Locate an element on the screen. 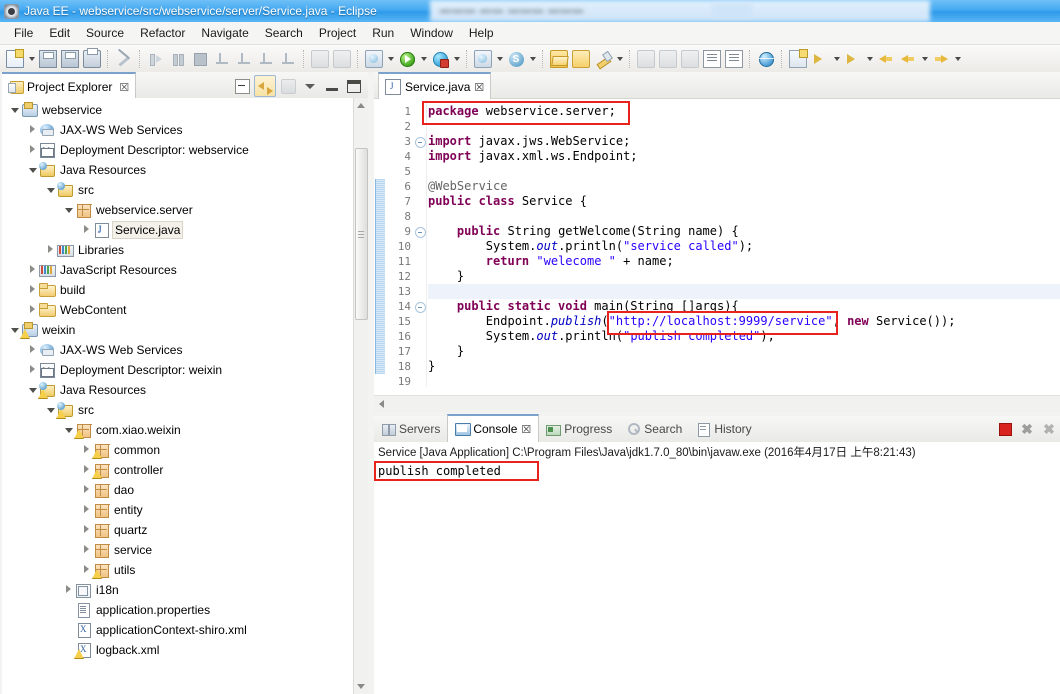  menu-window: Window is located at coordinates (431, 33).